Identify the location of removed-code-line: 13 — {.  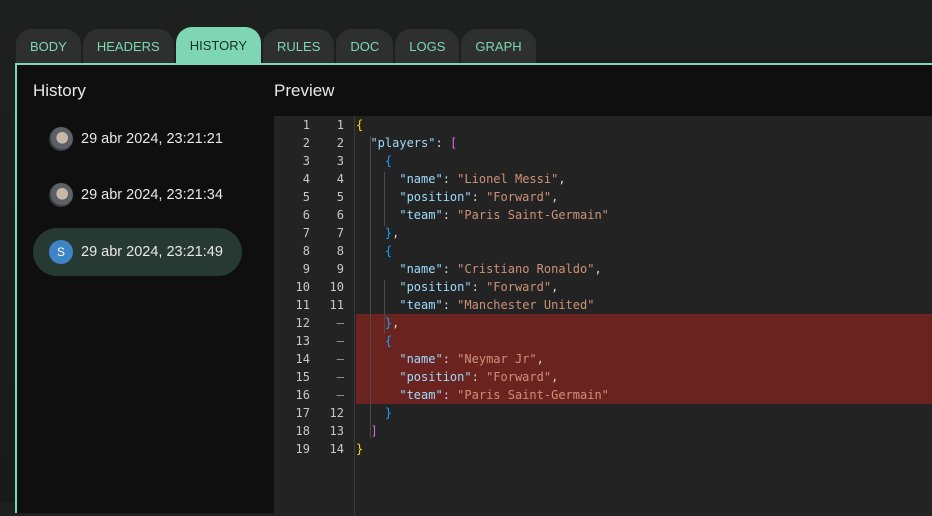
(603, 341).